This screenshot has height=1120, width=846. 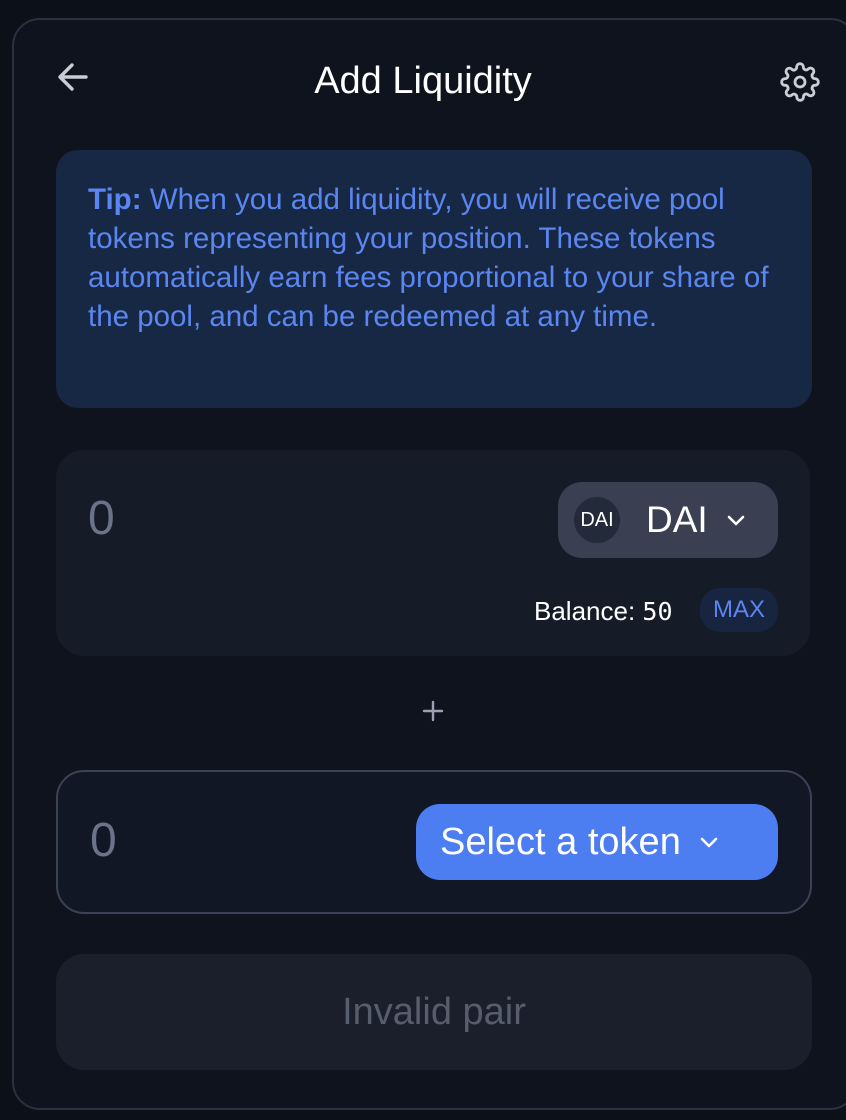 I want to click on token-a-select-button: DAI DAI, so click(x=668, y=520).